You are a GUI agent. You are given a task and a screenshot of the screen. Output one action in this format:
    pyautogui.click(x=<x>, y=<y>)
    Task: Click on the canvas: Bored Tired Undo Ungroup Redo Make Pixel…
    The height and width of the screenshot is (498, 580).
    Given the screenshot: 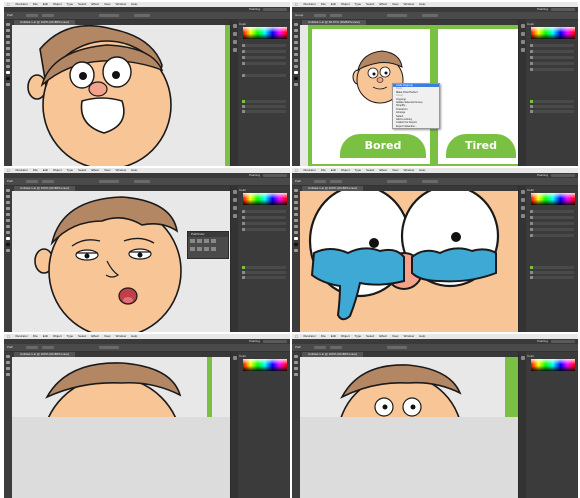 What is the action you would take?
    pyautogui.click(x=409, y=95)
    